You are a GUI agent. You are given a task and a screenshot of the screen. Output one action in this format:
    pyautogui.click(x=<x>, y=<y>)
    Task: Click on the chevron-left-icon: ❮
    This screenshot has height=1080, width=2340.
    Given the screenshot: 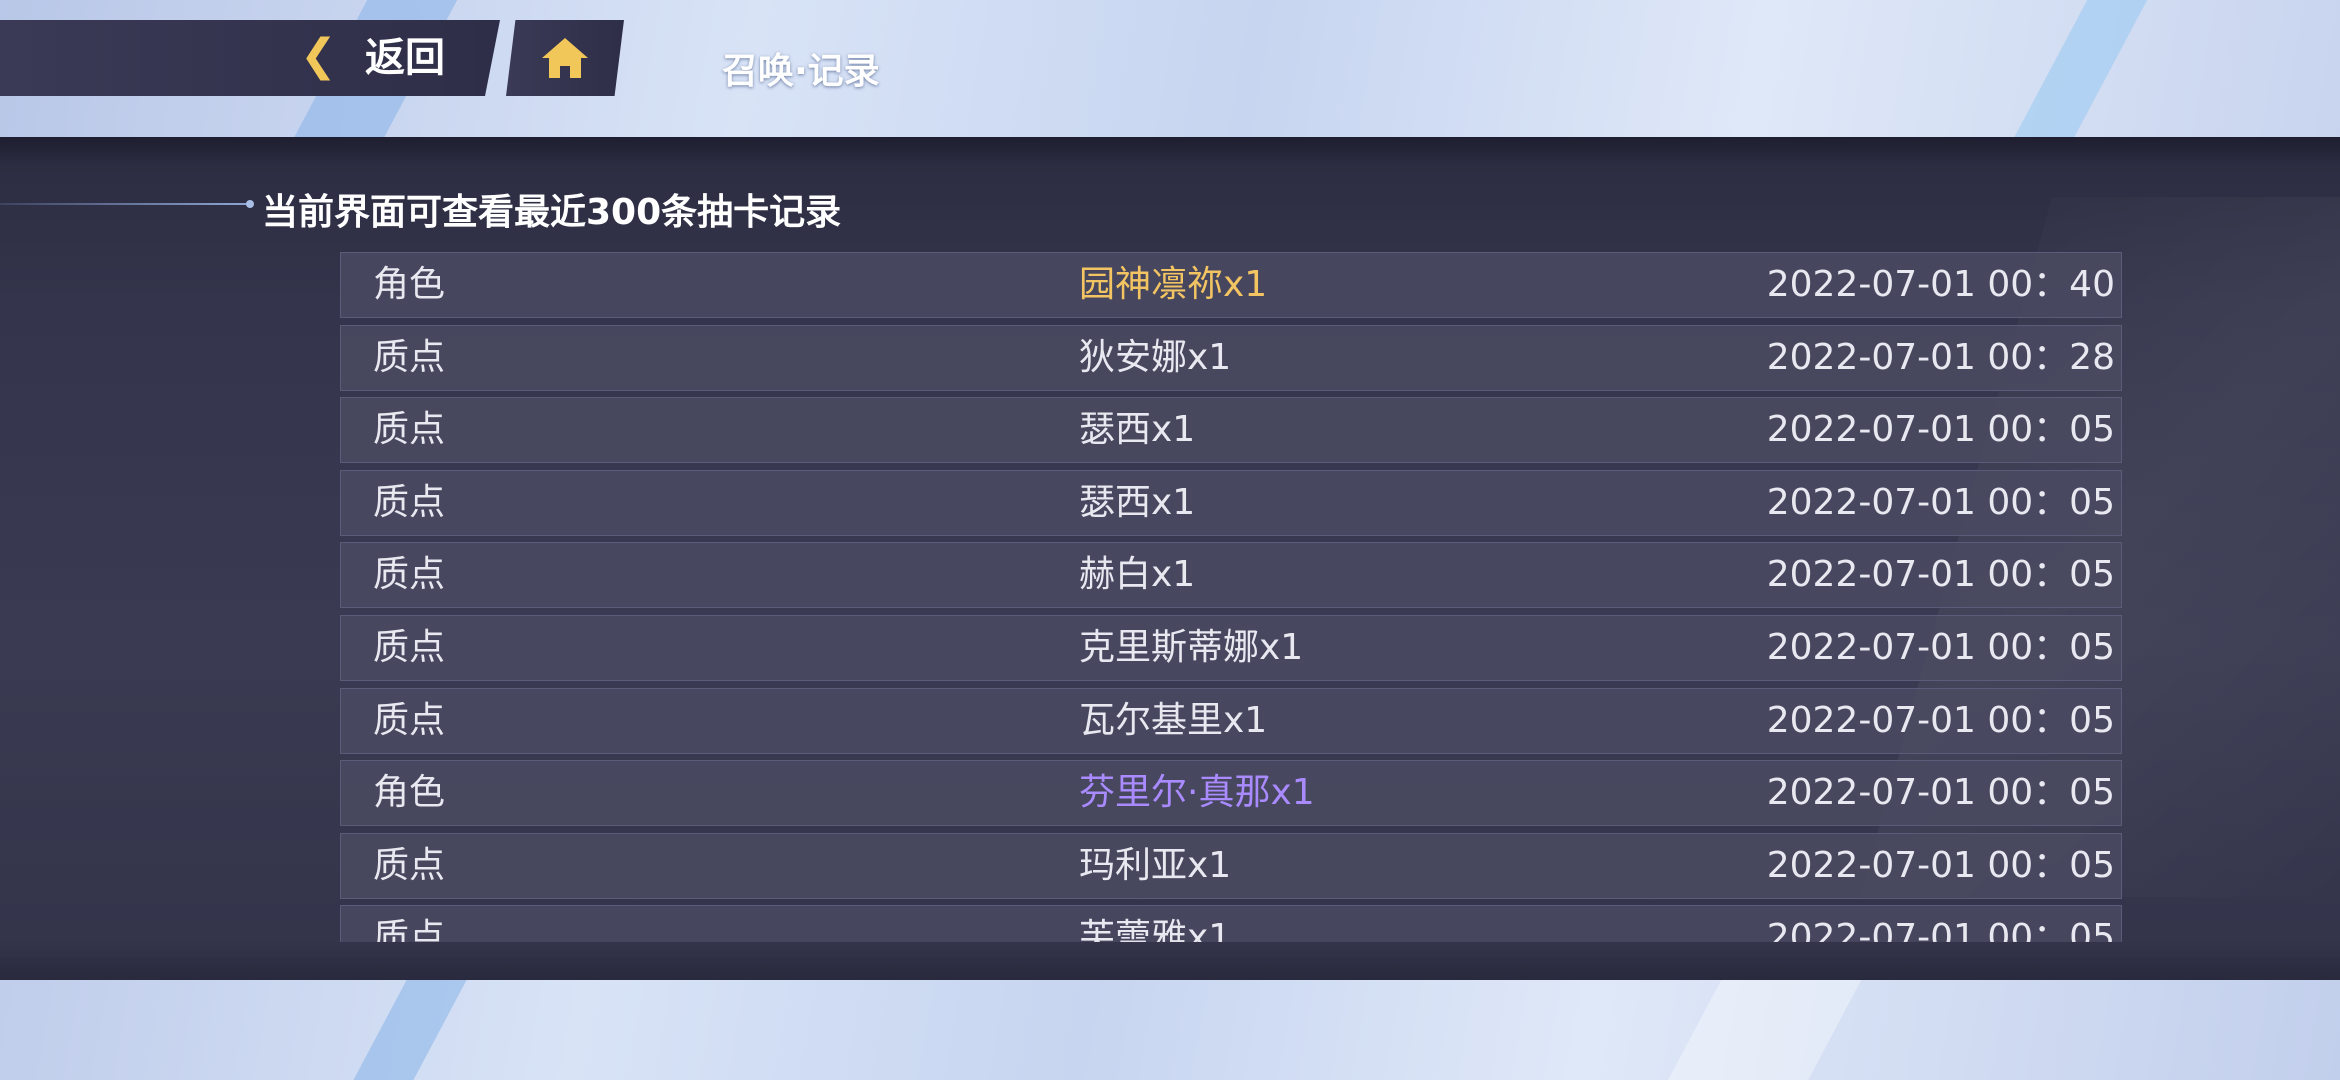 What is the action you would take?
    pyautogui.click(x=318, y=55)
    